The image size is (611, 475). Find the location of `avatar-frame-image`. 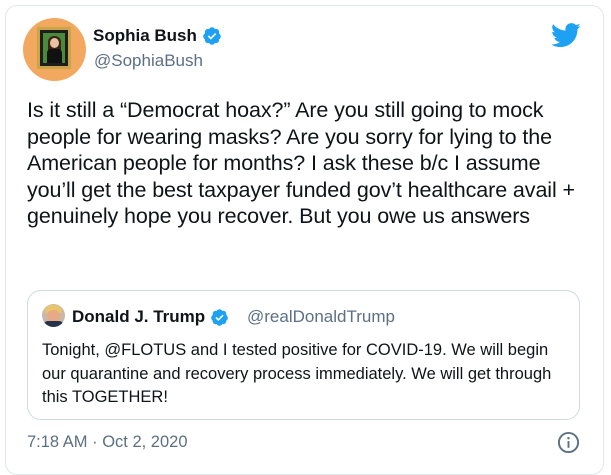

avatar-frame-image is located at coordinates (54, 48).